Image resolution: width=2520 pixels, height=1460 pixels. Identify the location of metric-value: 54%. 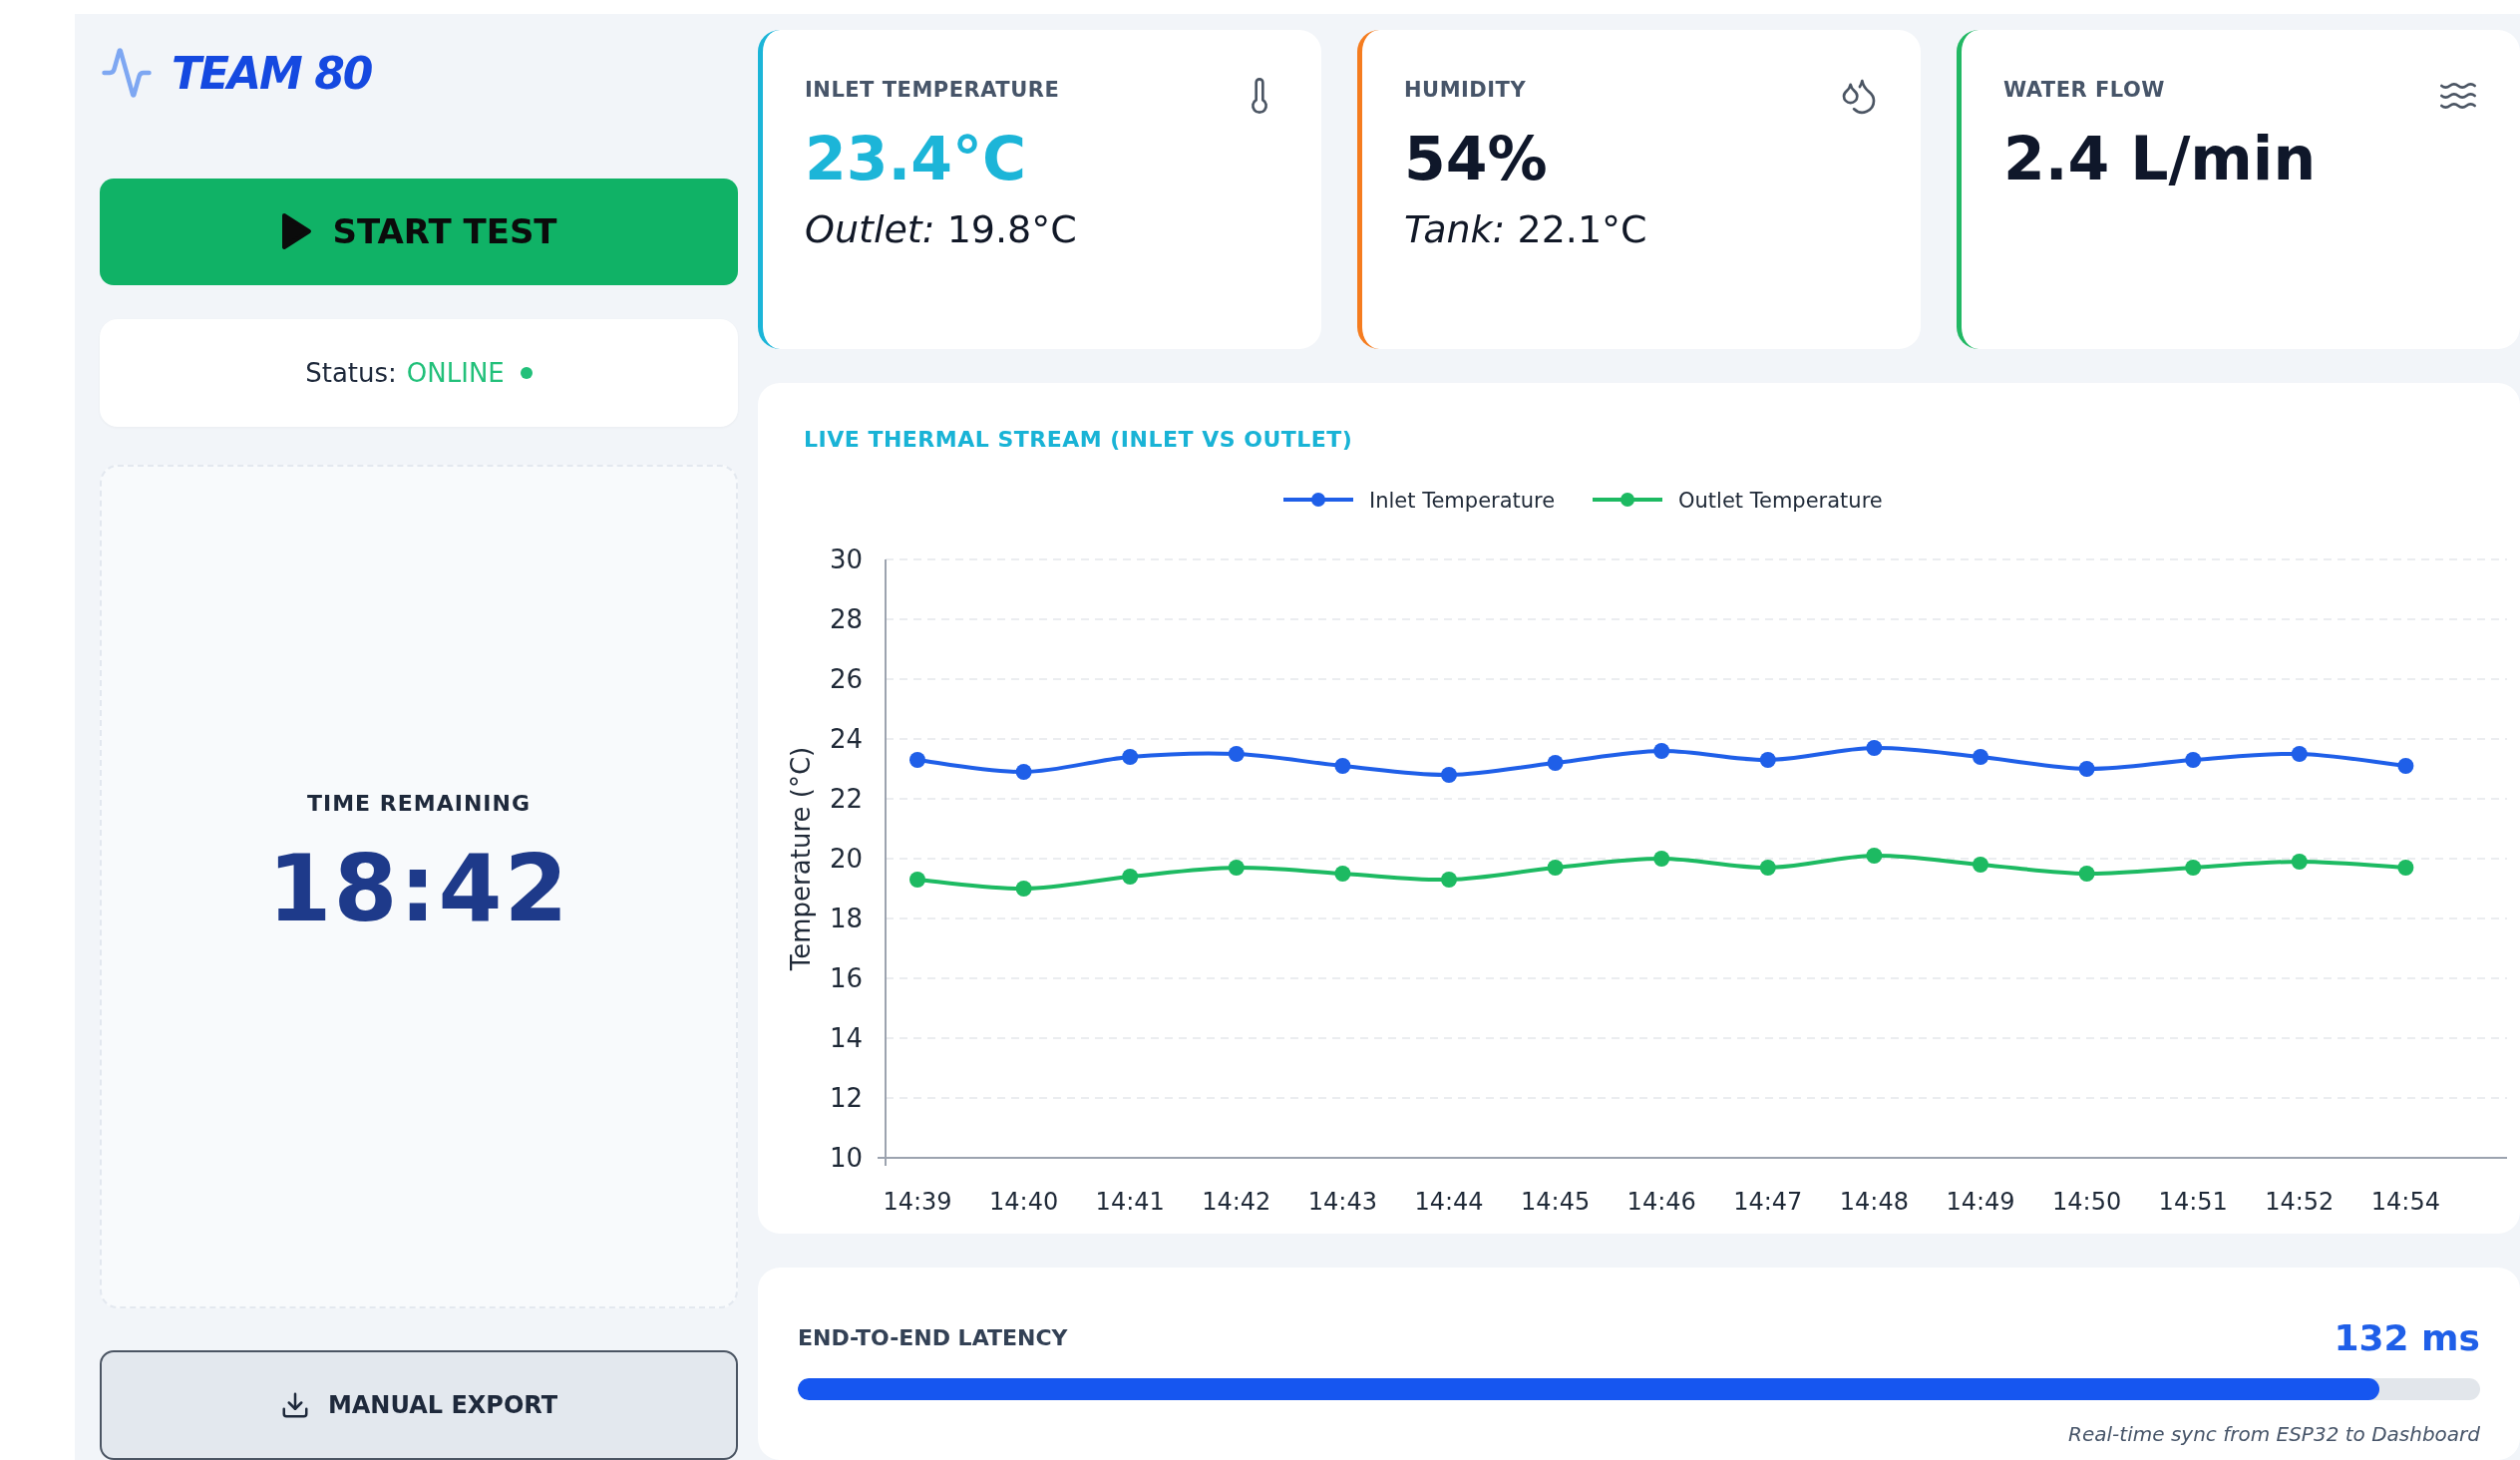
(1476, 159).